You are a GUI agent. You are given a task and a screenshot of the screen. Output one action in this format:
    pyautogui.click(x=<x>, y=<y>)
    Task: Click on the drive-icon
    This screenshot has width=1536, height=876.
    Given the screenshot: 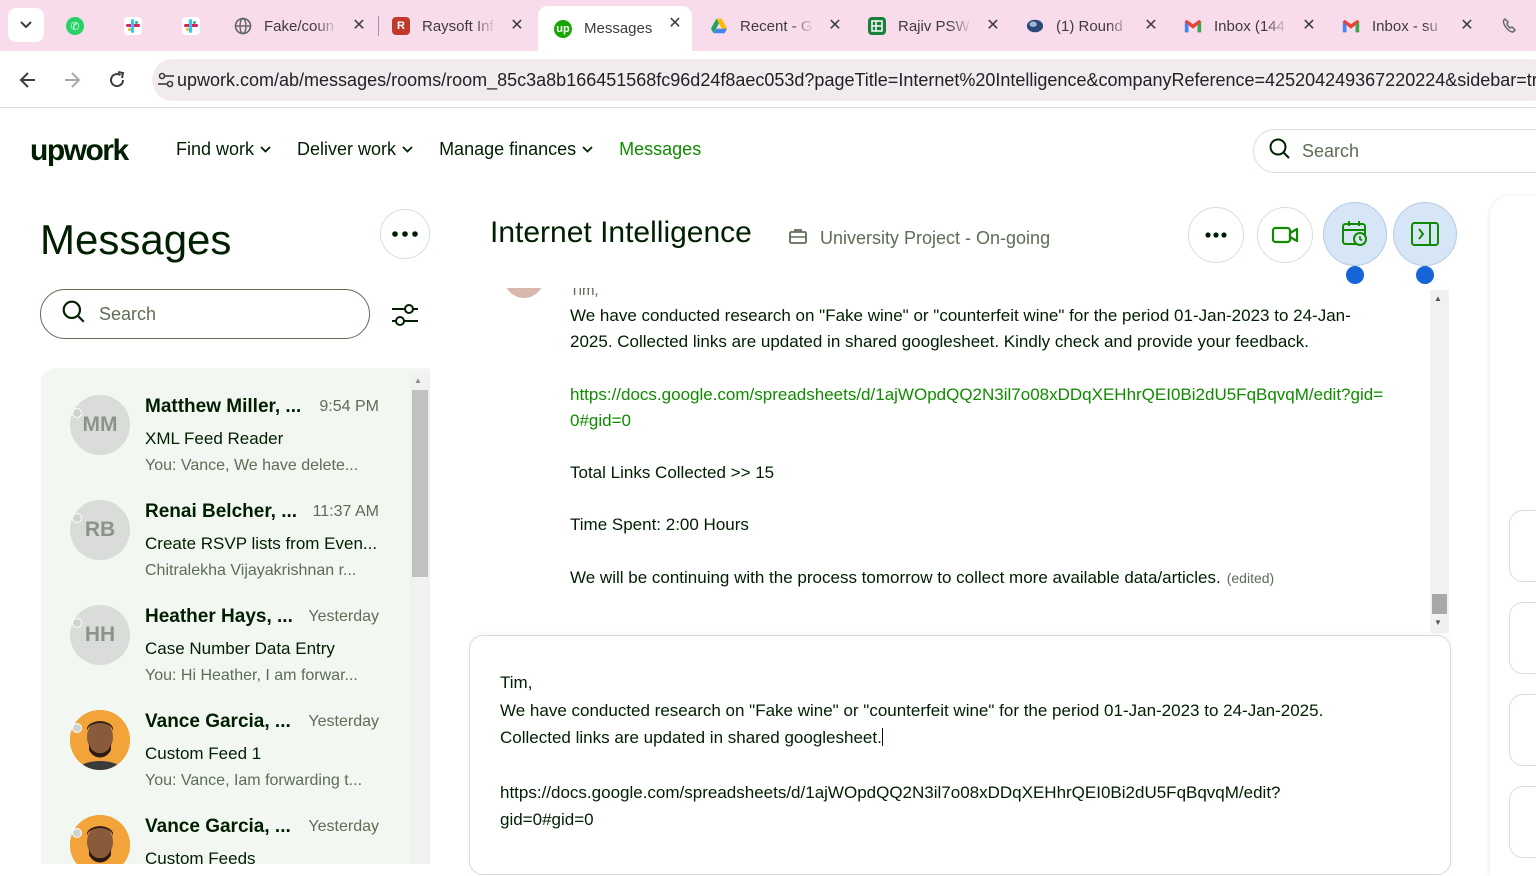 What is the action you would take?
    pyautogui.click(x=719, y=26)
    